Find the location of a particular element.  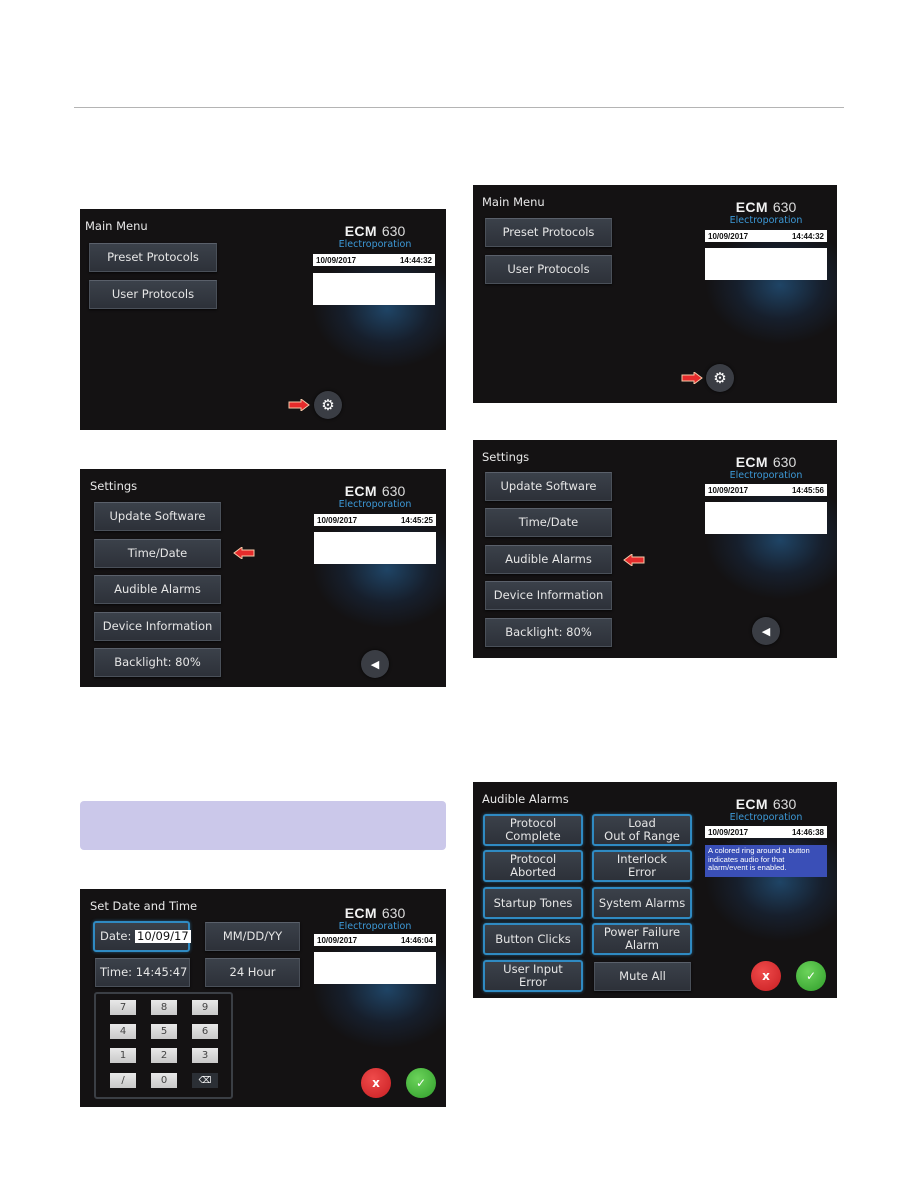

close-icon: x is located at coordinates (766, 976).